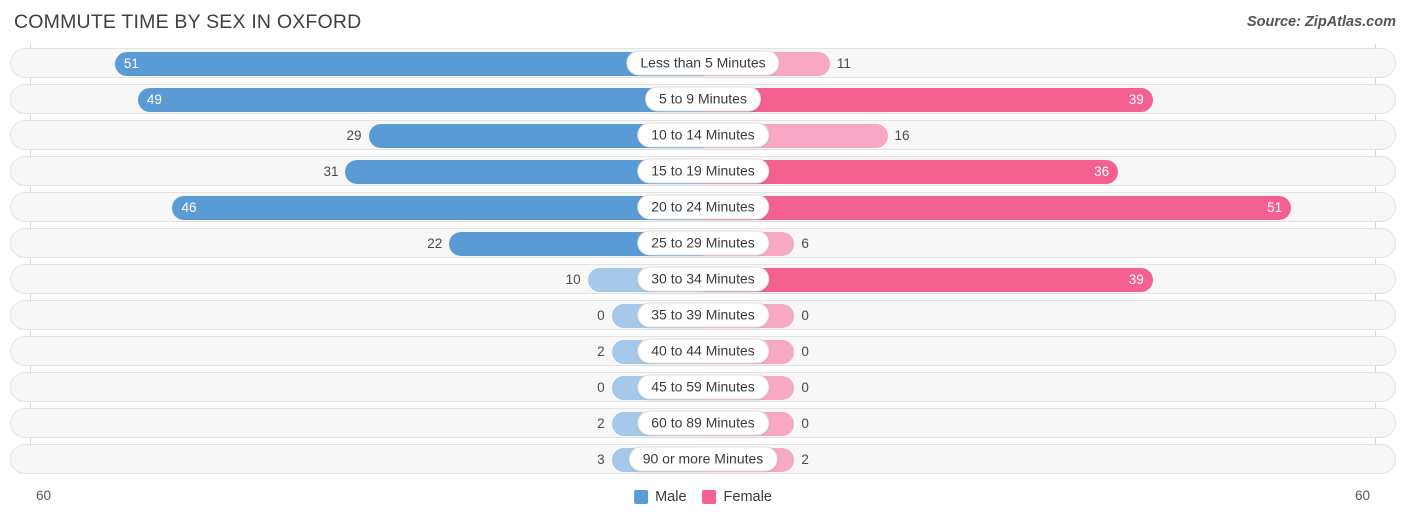 The image size is (1406, 523). I want to click on female-value-label: 6, so click(805, 243).